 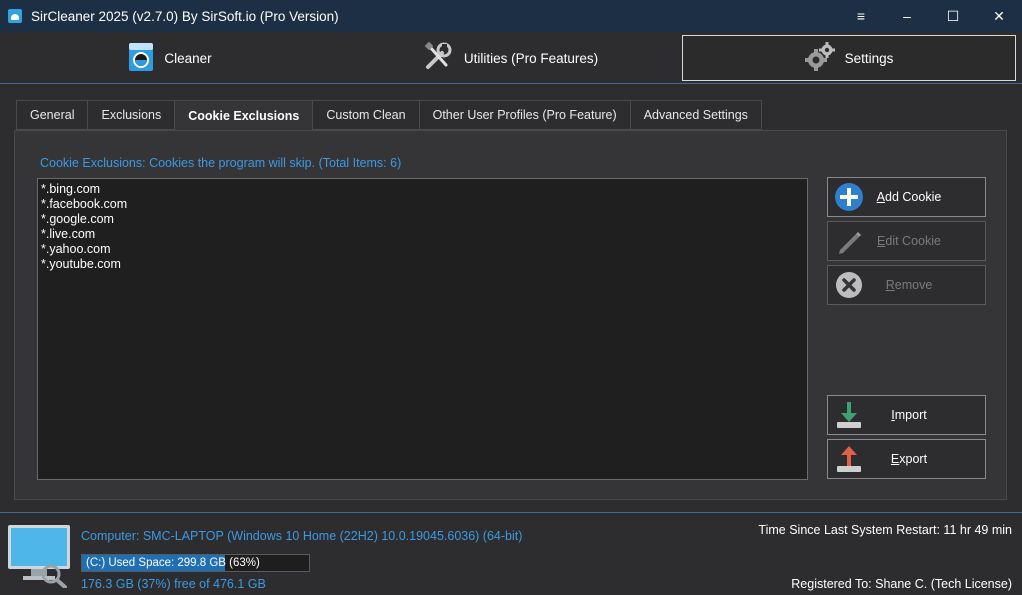 I want to click on download-arrow-icon, so click(x=849, y=415).